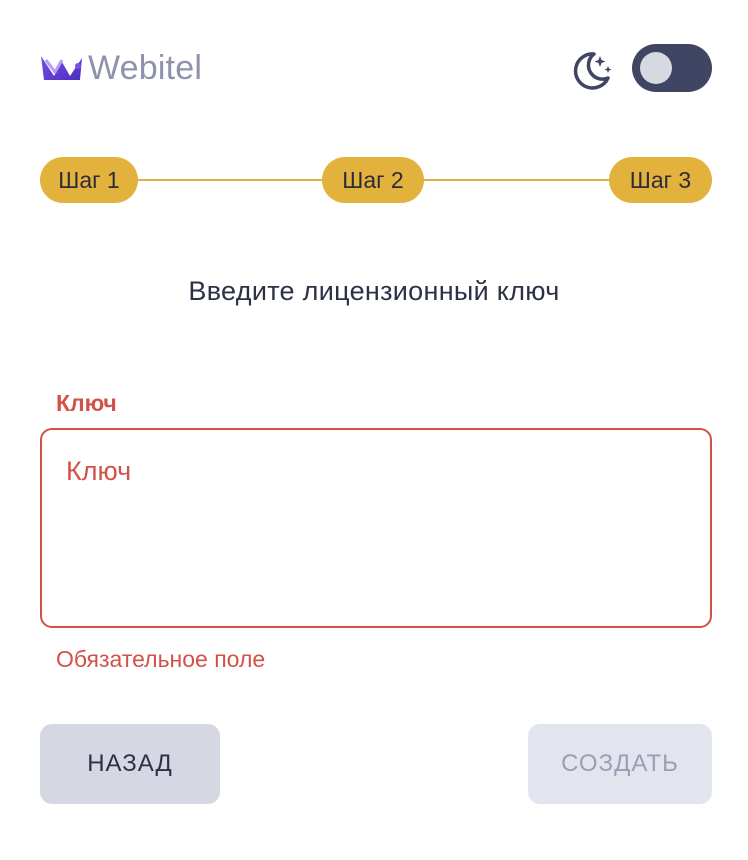  What do you see at coordinates (373, 180) in the screenshot?
I see `step-2: Шаг 2` at bounding box center [373, 180].